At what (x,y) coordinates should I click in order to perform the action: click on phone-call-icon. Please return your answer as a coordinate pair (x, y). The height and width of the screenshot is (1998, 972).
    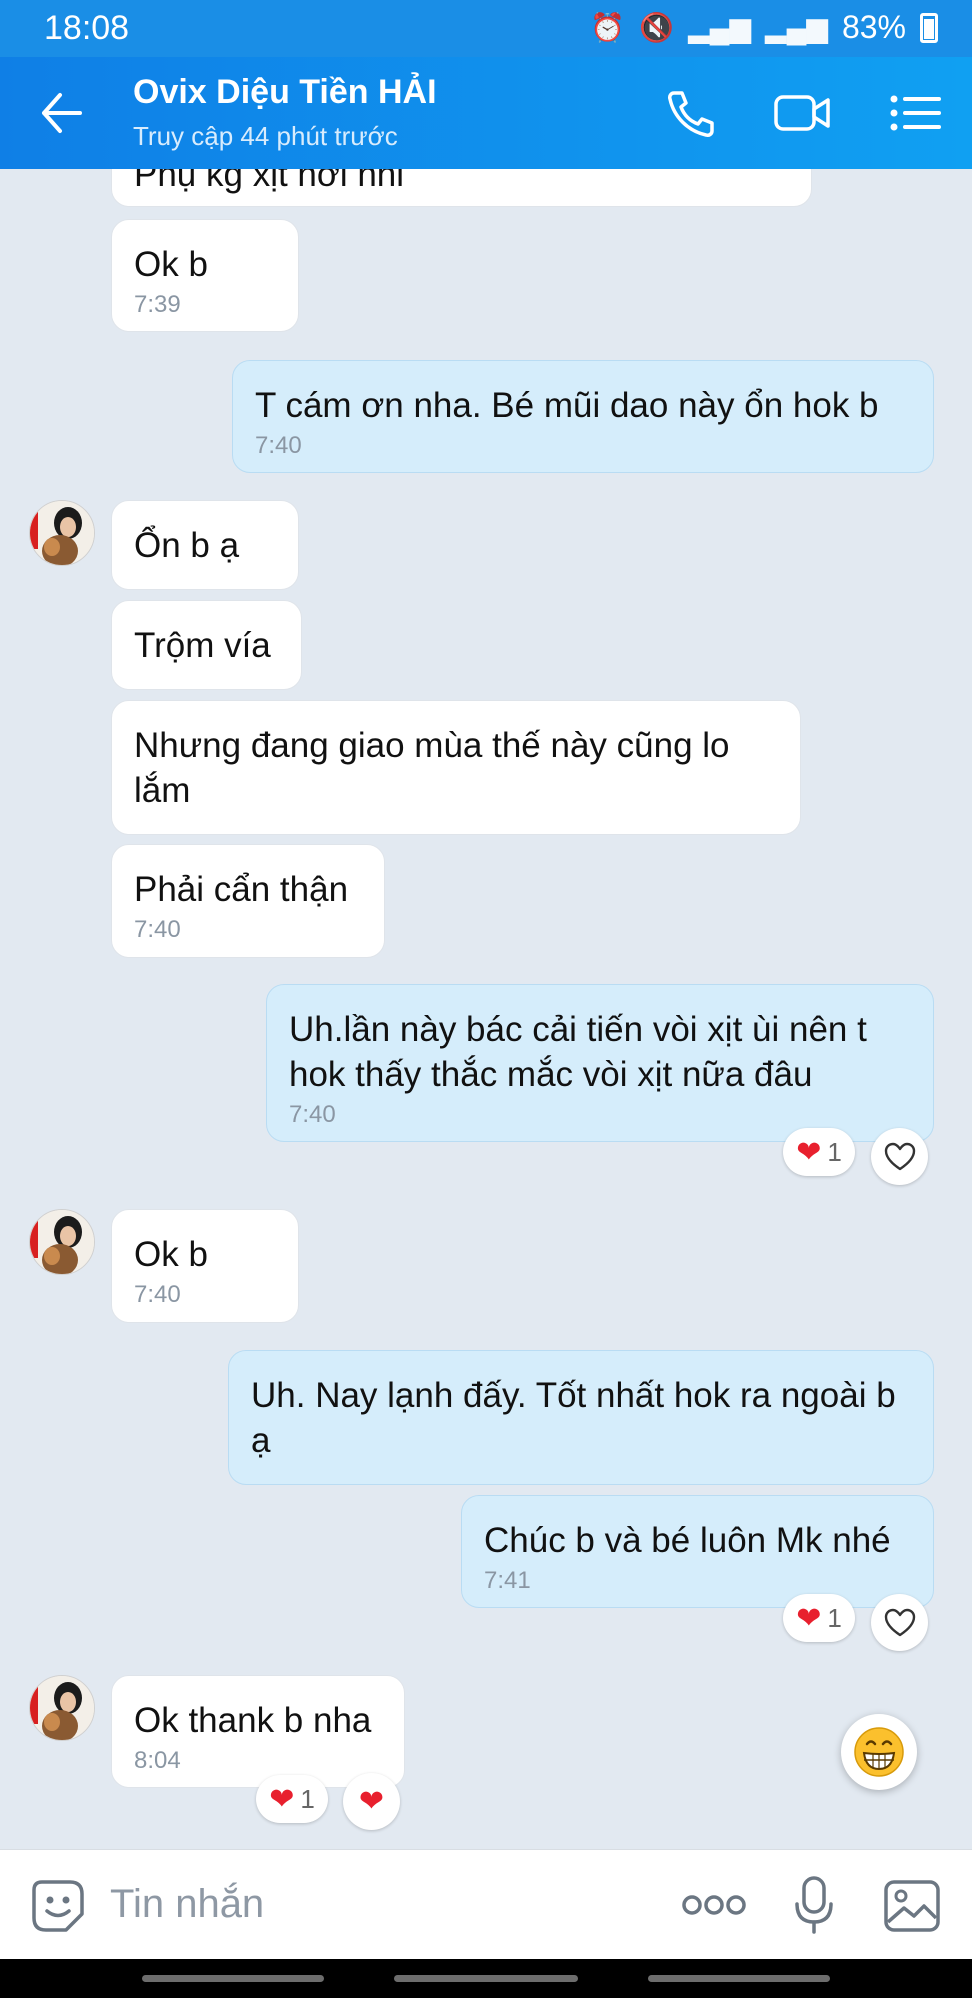
    Looking at the image, I should click on (690, 113).